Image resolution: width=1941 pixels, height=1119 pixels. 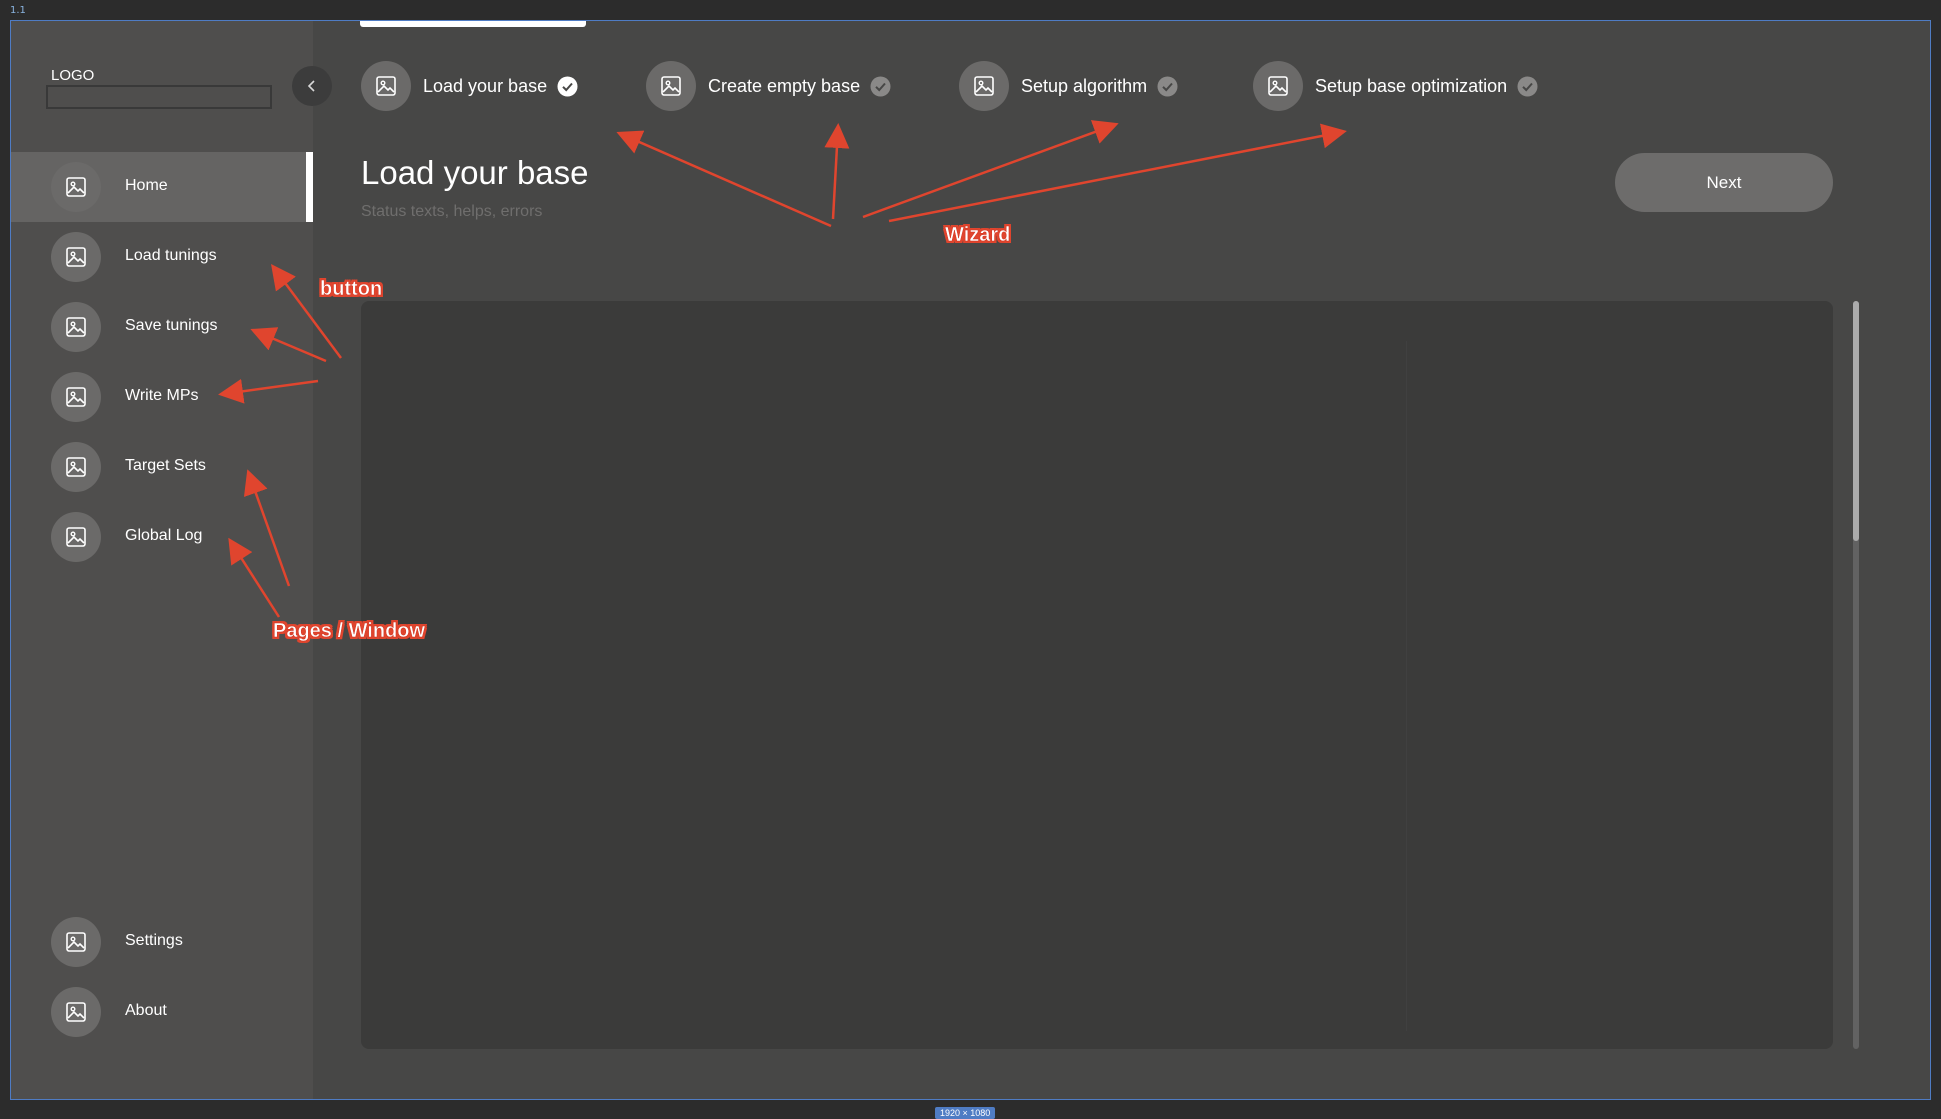 I want to click on wizard-step-setup-algorithm: Setup algorithm, so click(x=1068, y=86).